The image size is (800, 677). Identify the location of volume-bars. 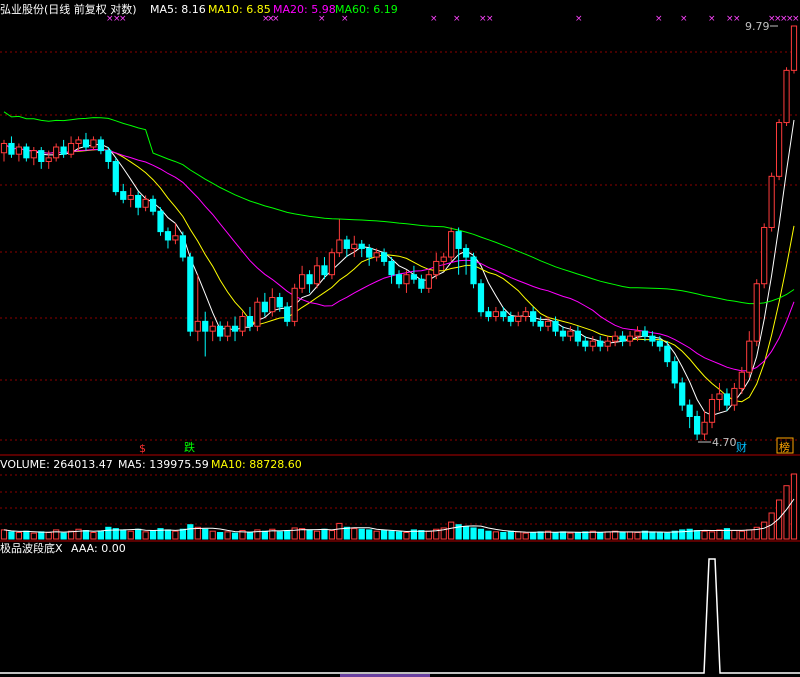
(399, 506).